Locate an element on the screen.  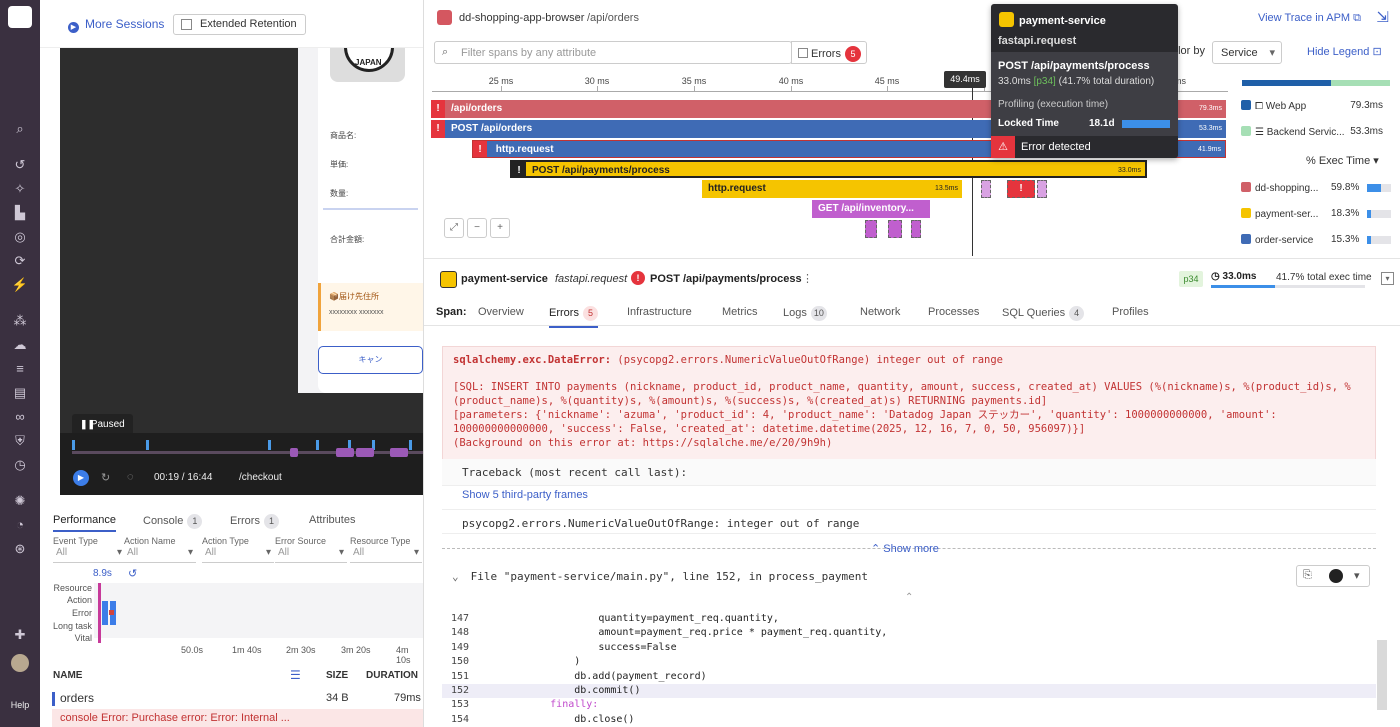
service-legend-item: payment-ser... 18.3% is located at coordinates (1316, 214).